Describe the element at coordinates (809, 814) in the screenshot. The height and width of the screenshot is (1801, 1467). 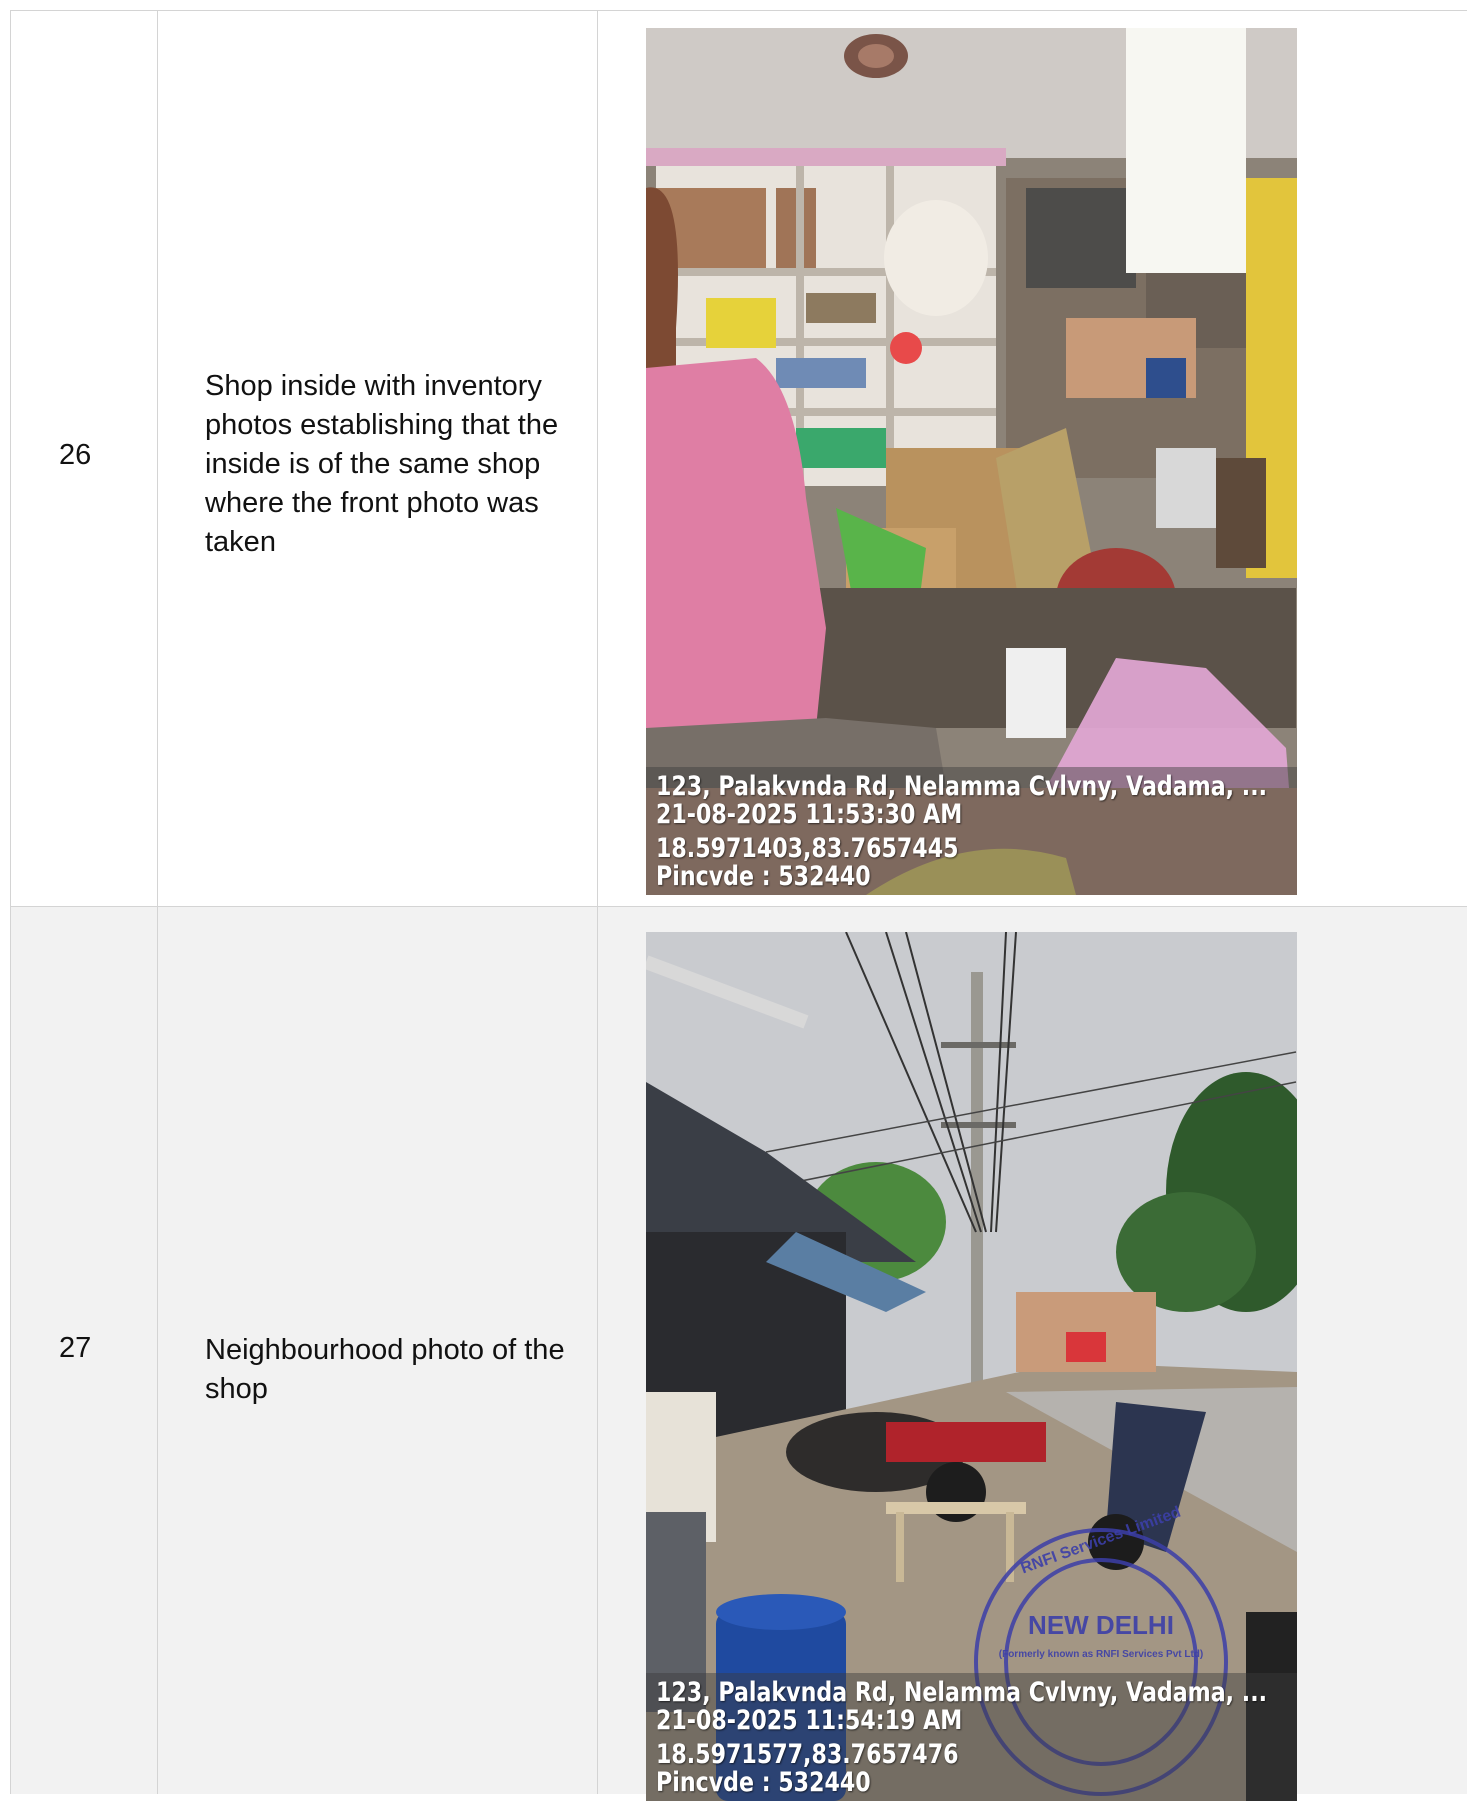
I see `photo-datetime: 21-08-2025 11:53:30 AM` at that location.